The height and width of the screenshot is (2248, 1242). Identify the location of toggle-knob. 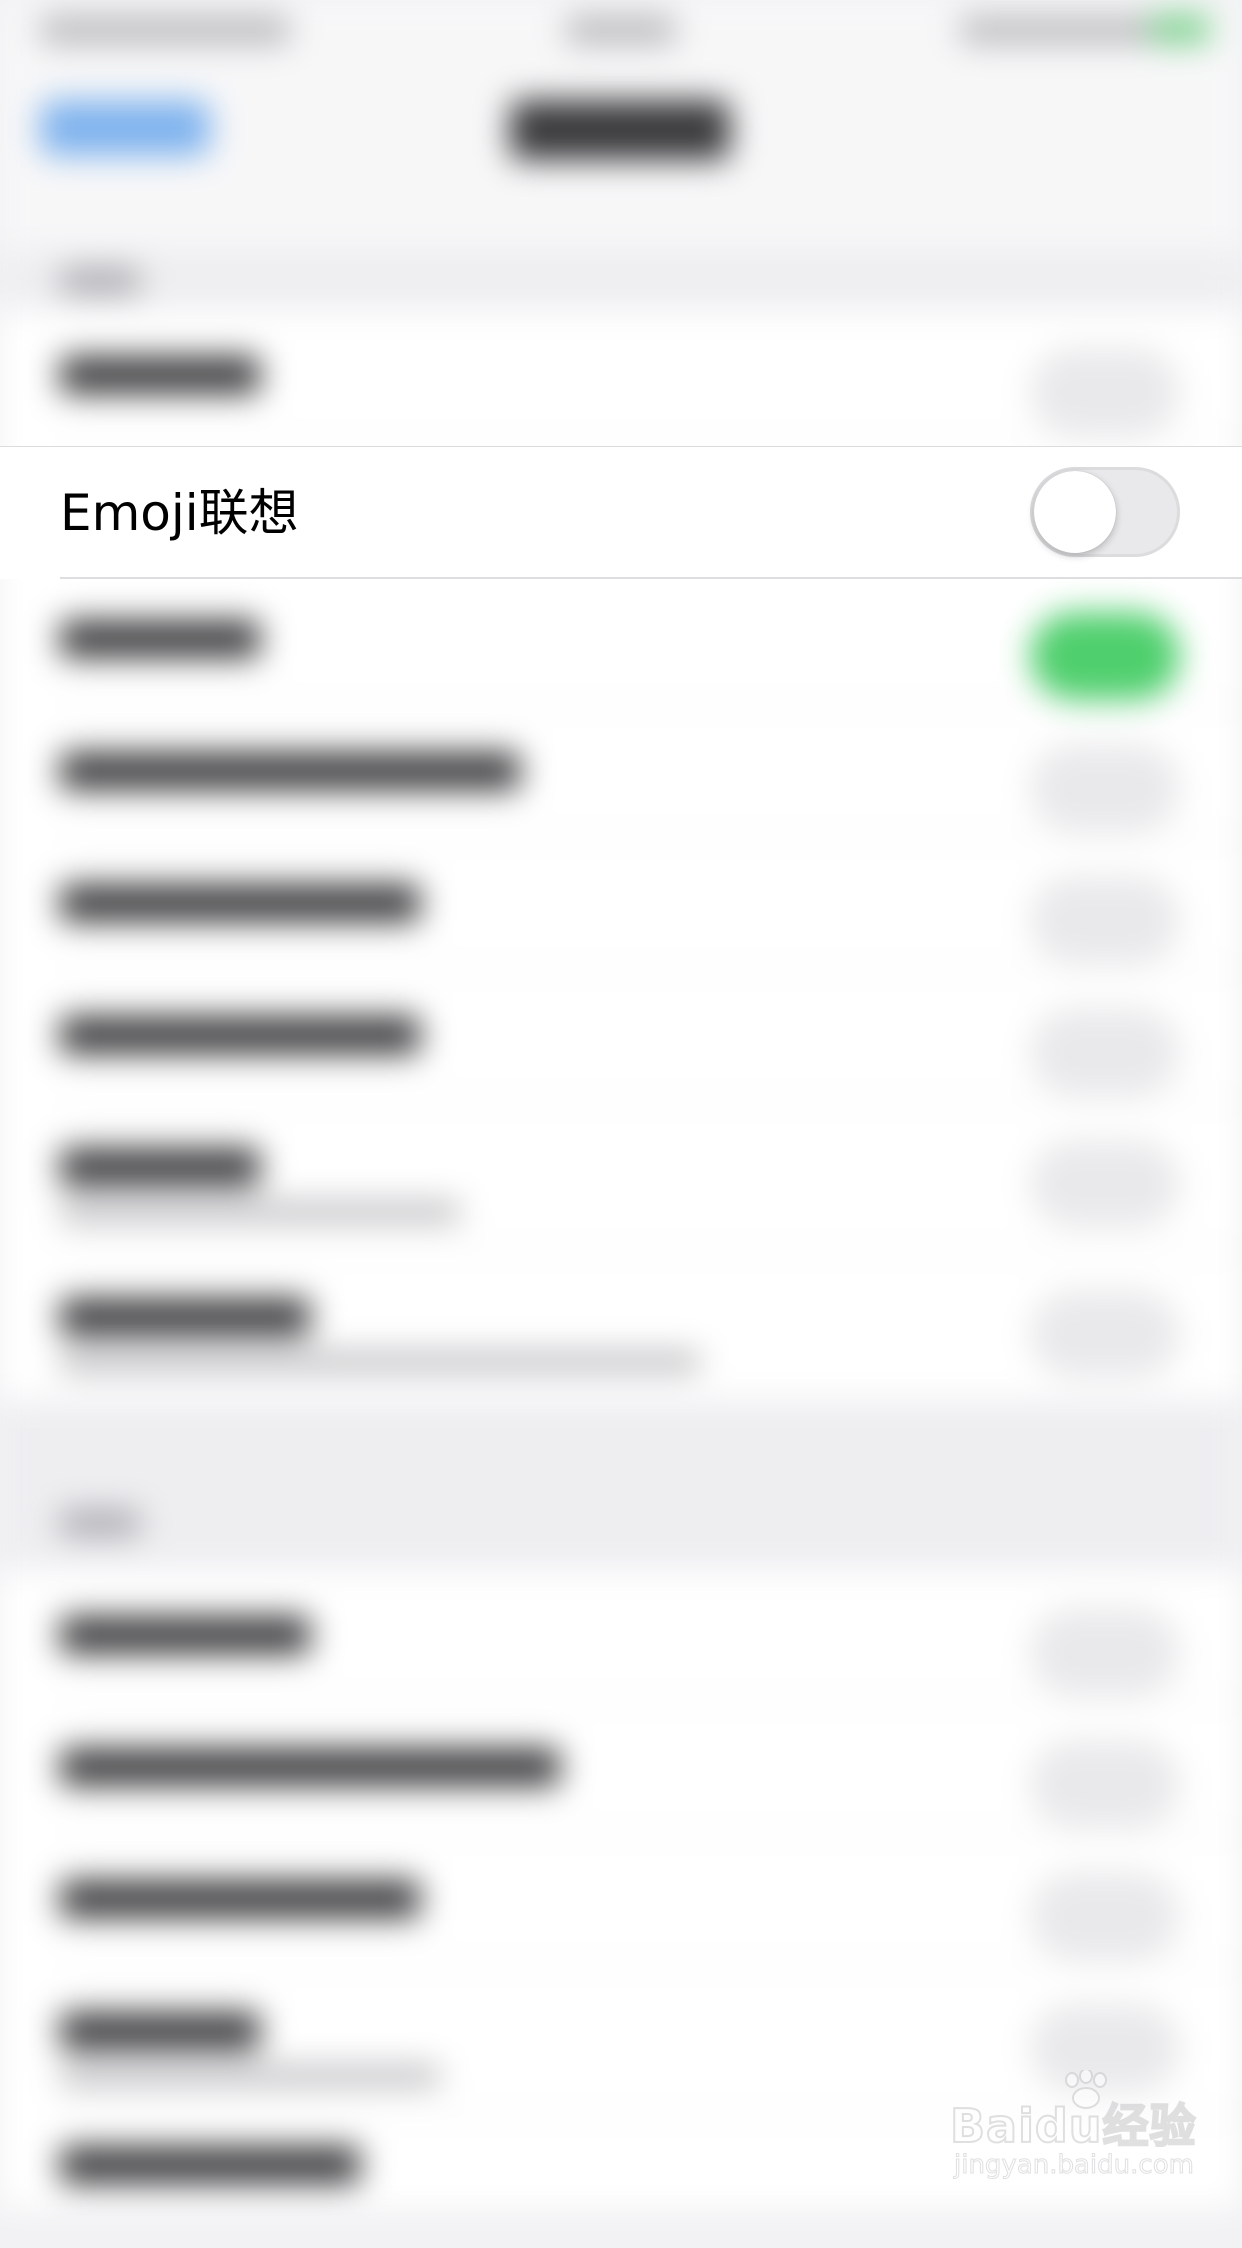
(1075, 512).